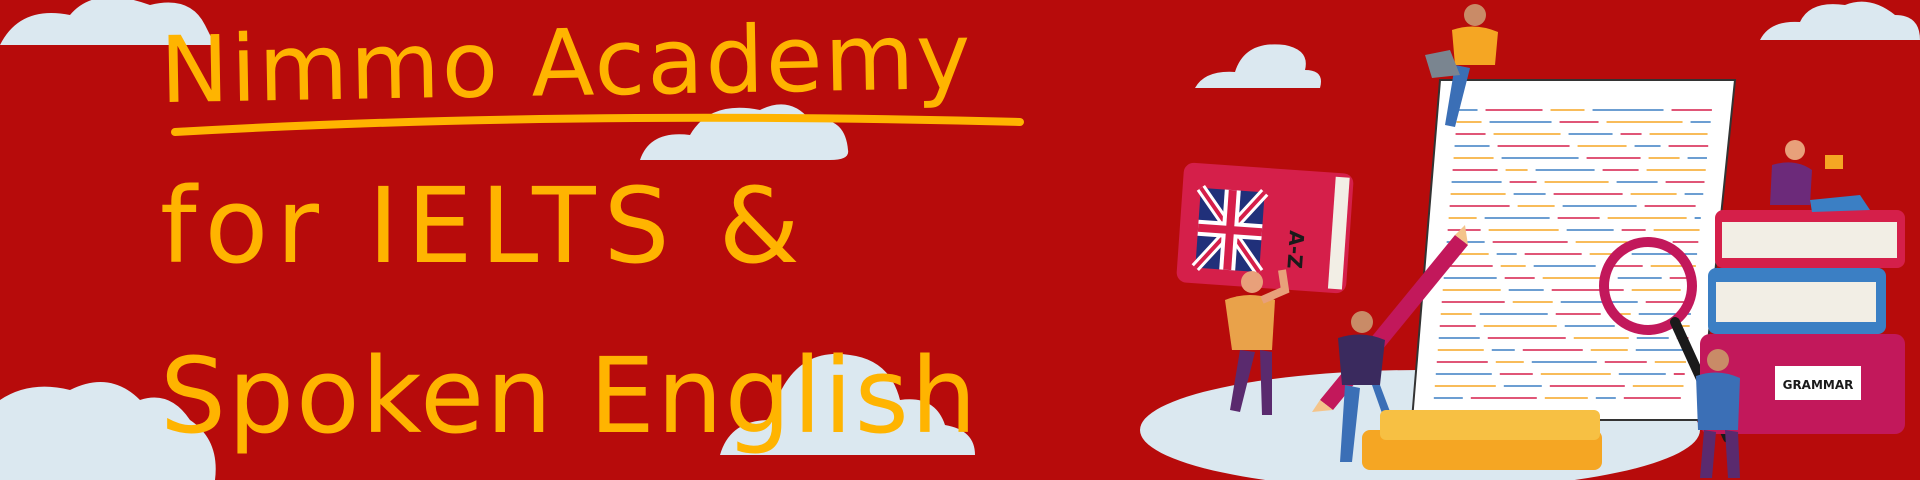 The image size is (1920, 480). I want to click on book-stack-icon, so click(1482, 440).